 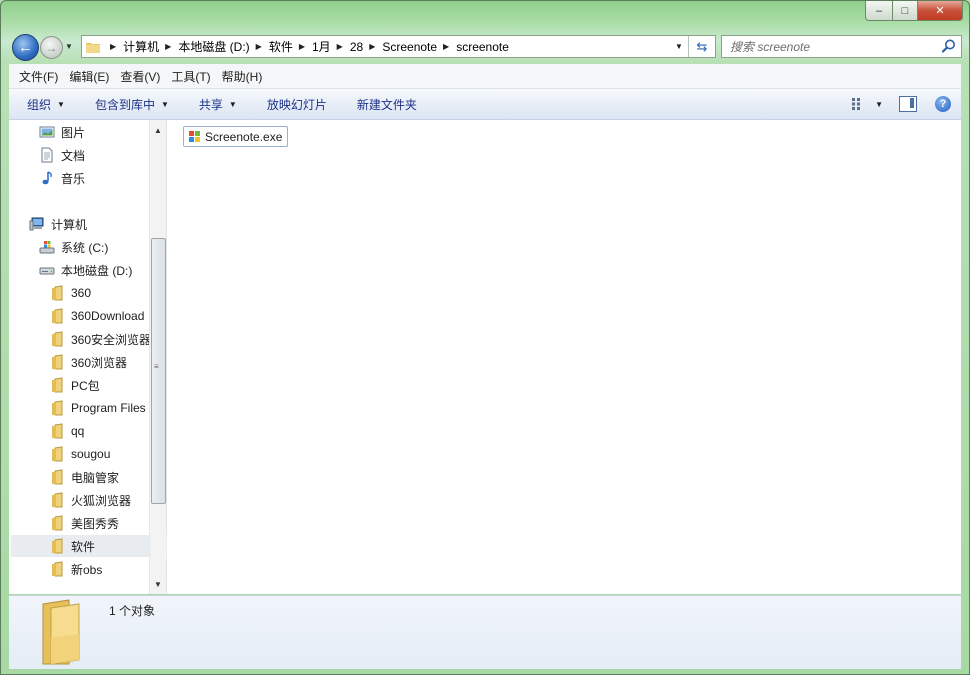 What do you see at coordinates (485, 76) in the screenshot?
I see `menu-bar: 文件(F) 编辑(E) 查看(V) 工具(T) 帮助(H)` at bounding box center [485, 76].